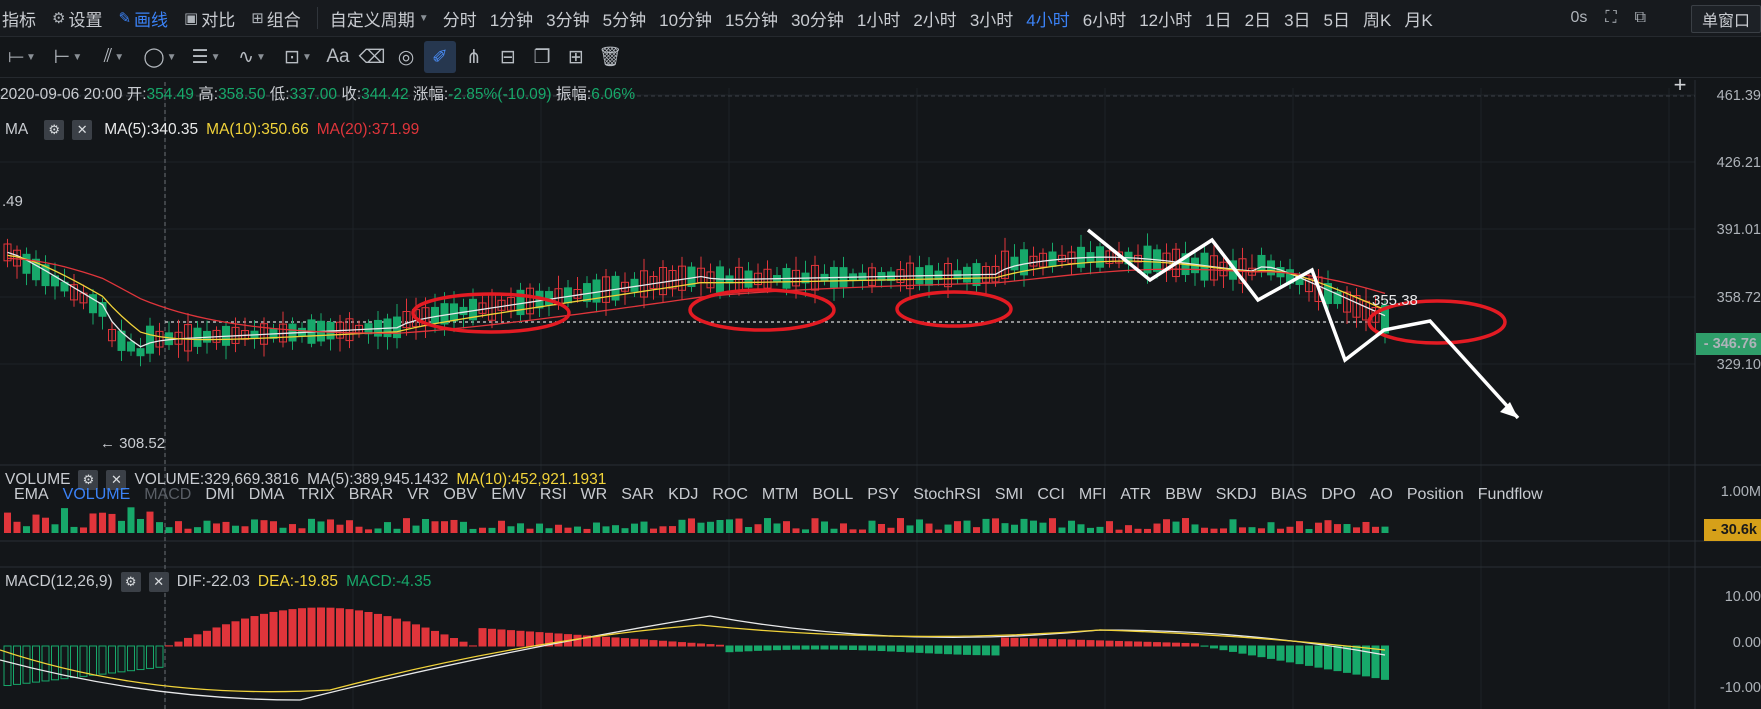 This screenshot has height=709, width=1761. Describe the element at coordinates (730, 495) in the screenshot. I see `indicator-tab-roc: ROC` at that location.